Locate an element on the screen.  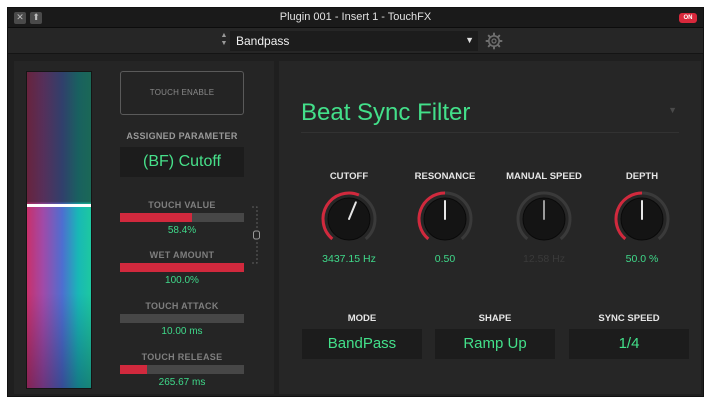
depth-knob is located at coordinates (642, 219).